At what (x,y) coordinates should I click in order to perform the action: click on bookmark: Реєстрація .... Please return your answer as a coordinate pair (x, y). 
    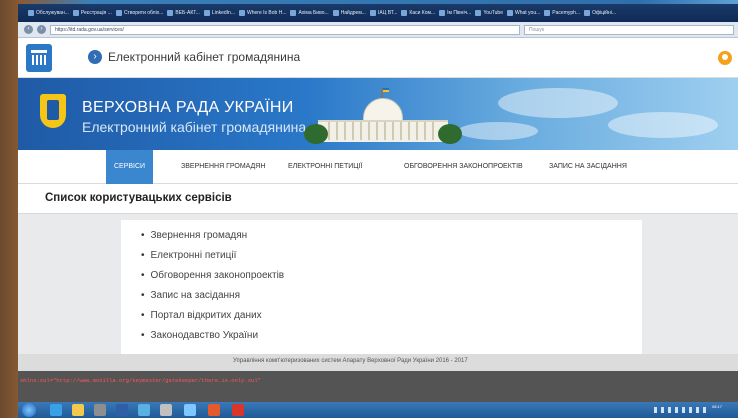
    Looking at the image, I should click on (92, 13).